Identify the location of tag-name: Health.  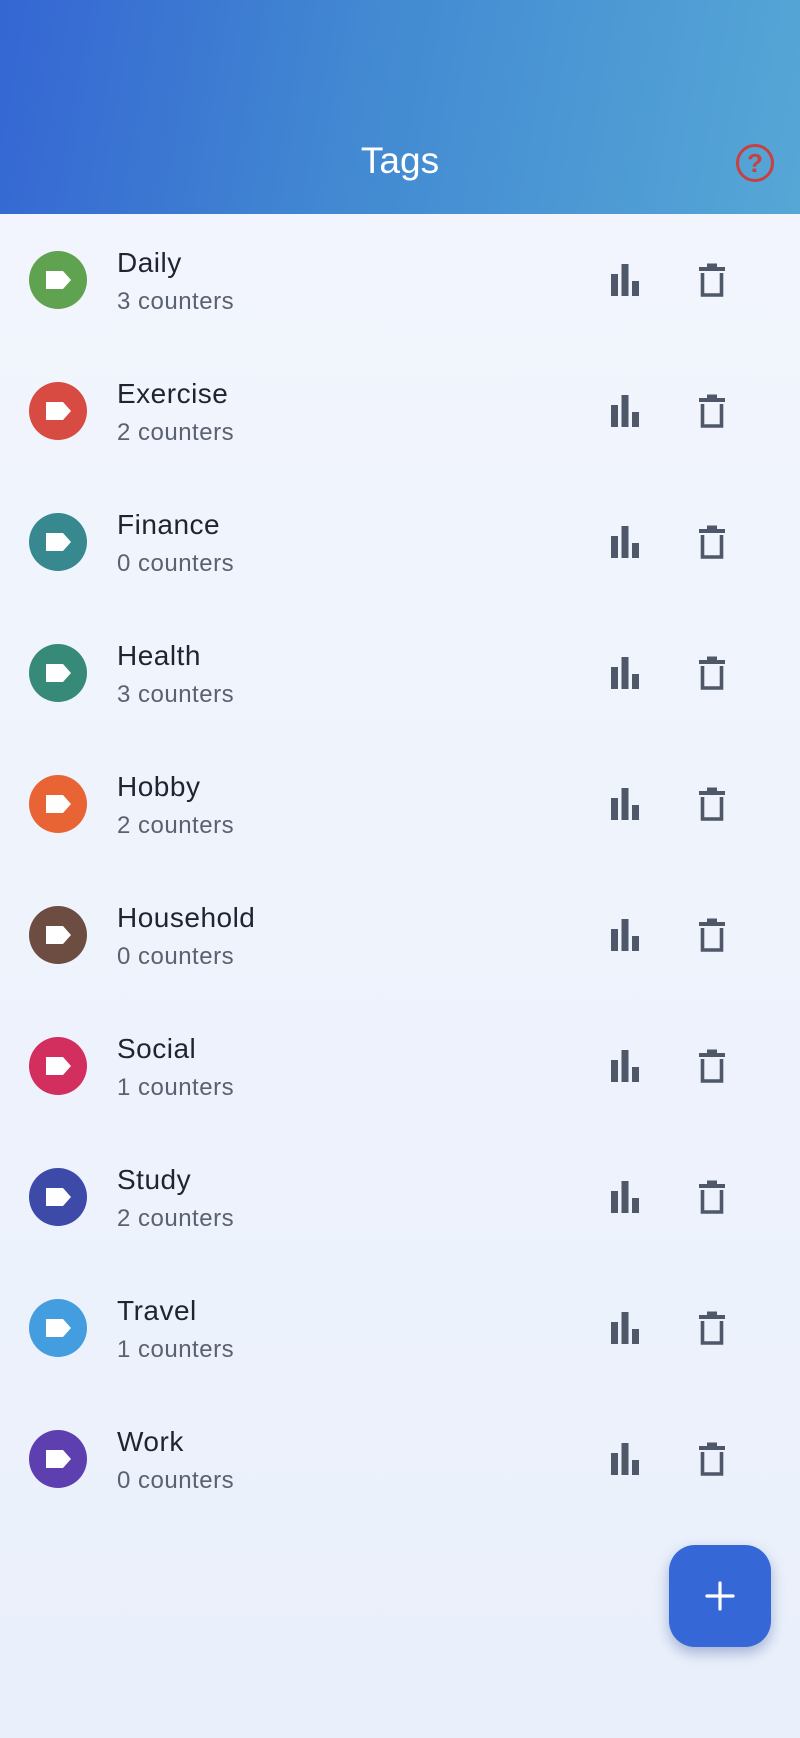
(159, 655).